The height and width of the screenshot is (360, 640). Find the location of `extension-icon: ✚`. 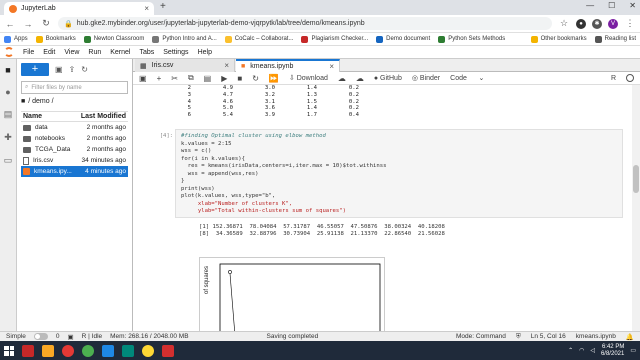

extension-icon: ✚ is located at coordinates (8, 137).